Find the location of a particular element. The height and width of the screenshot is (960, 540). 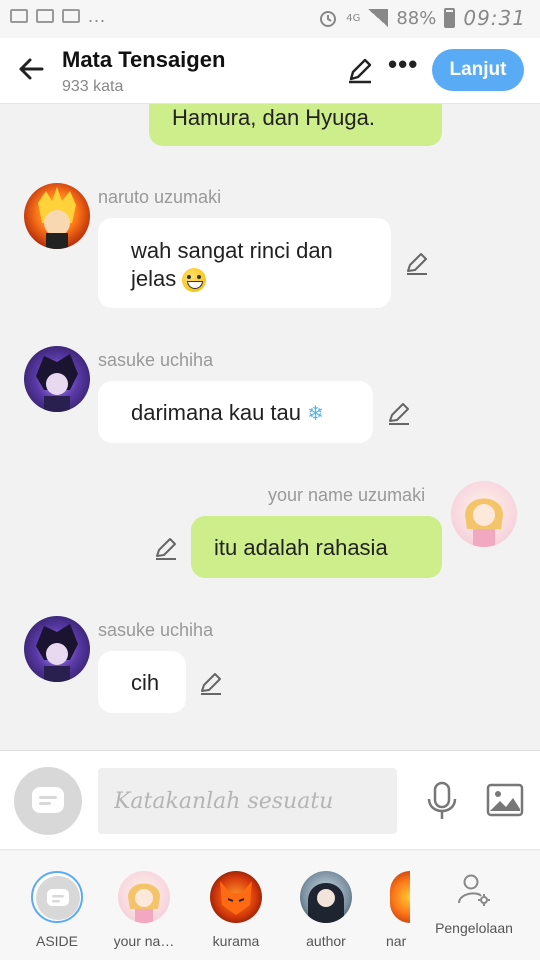

avatar-kurama is located at coordinates (236, 897).